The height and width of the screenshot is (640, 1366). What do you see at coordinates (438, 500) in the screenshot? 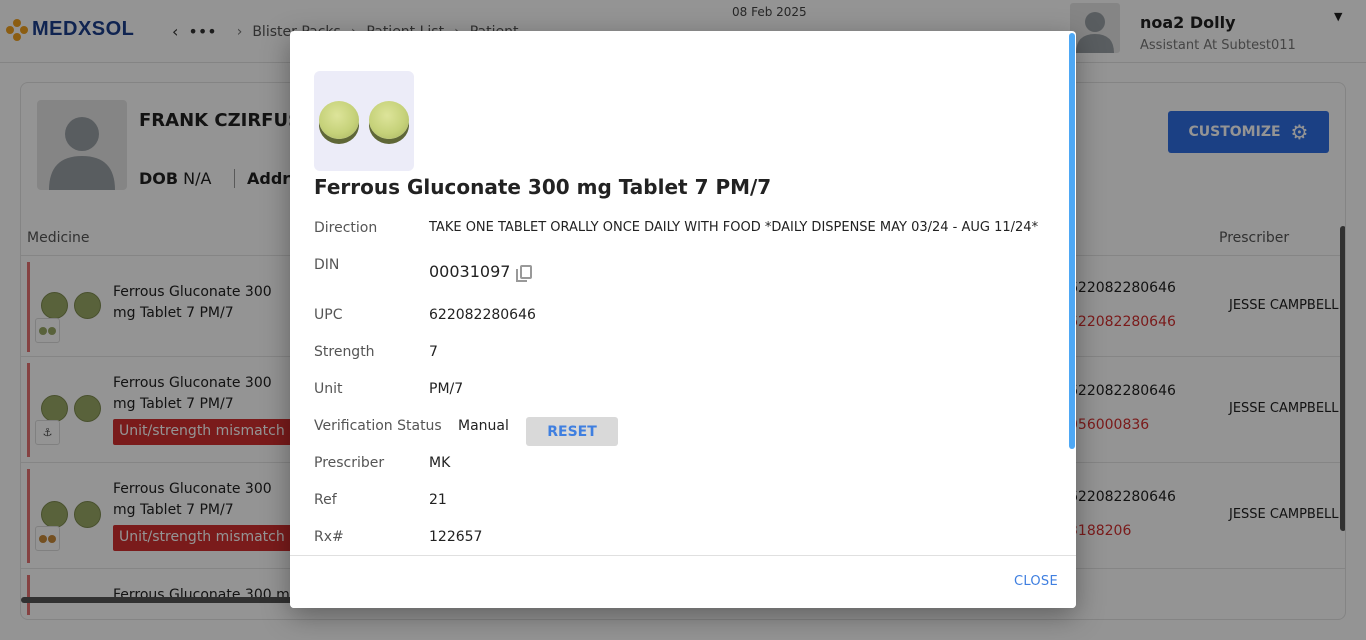
I see `ref-value: 21` at bounding box center [438, 500].